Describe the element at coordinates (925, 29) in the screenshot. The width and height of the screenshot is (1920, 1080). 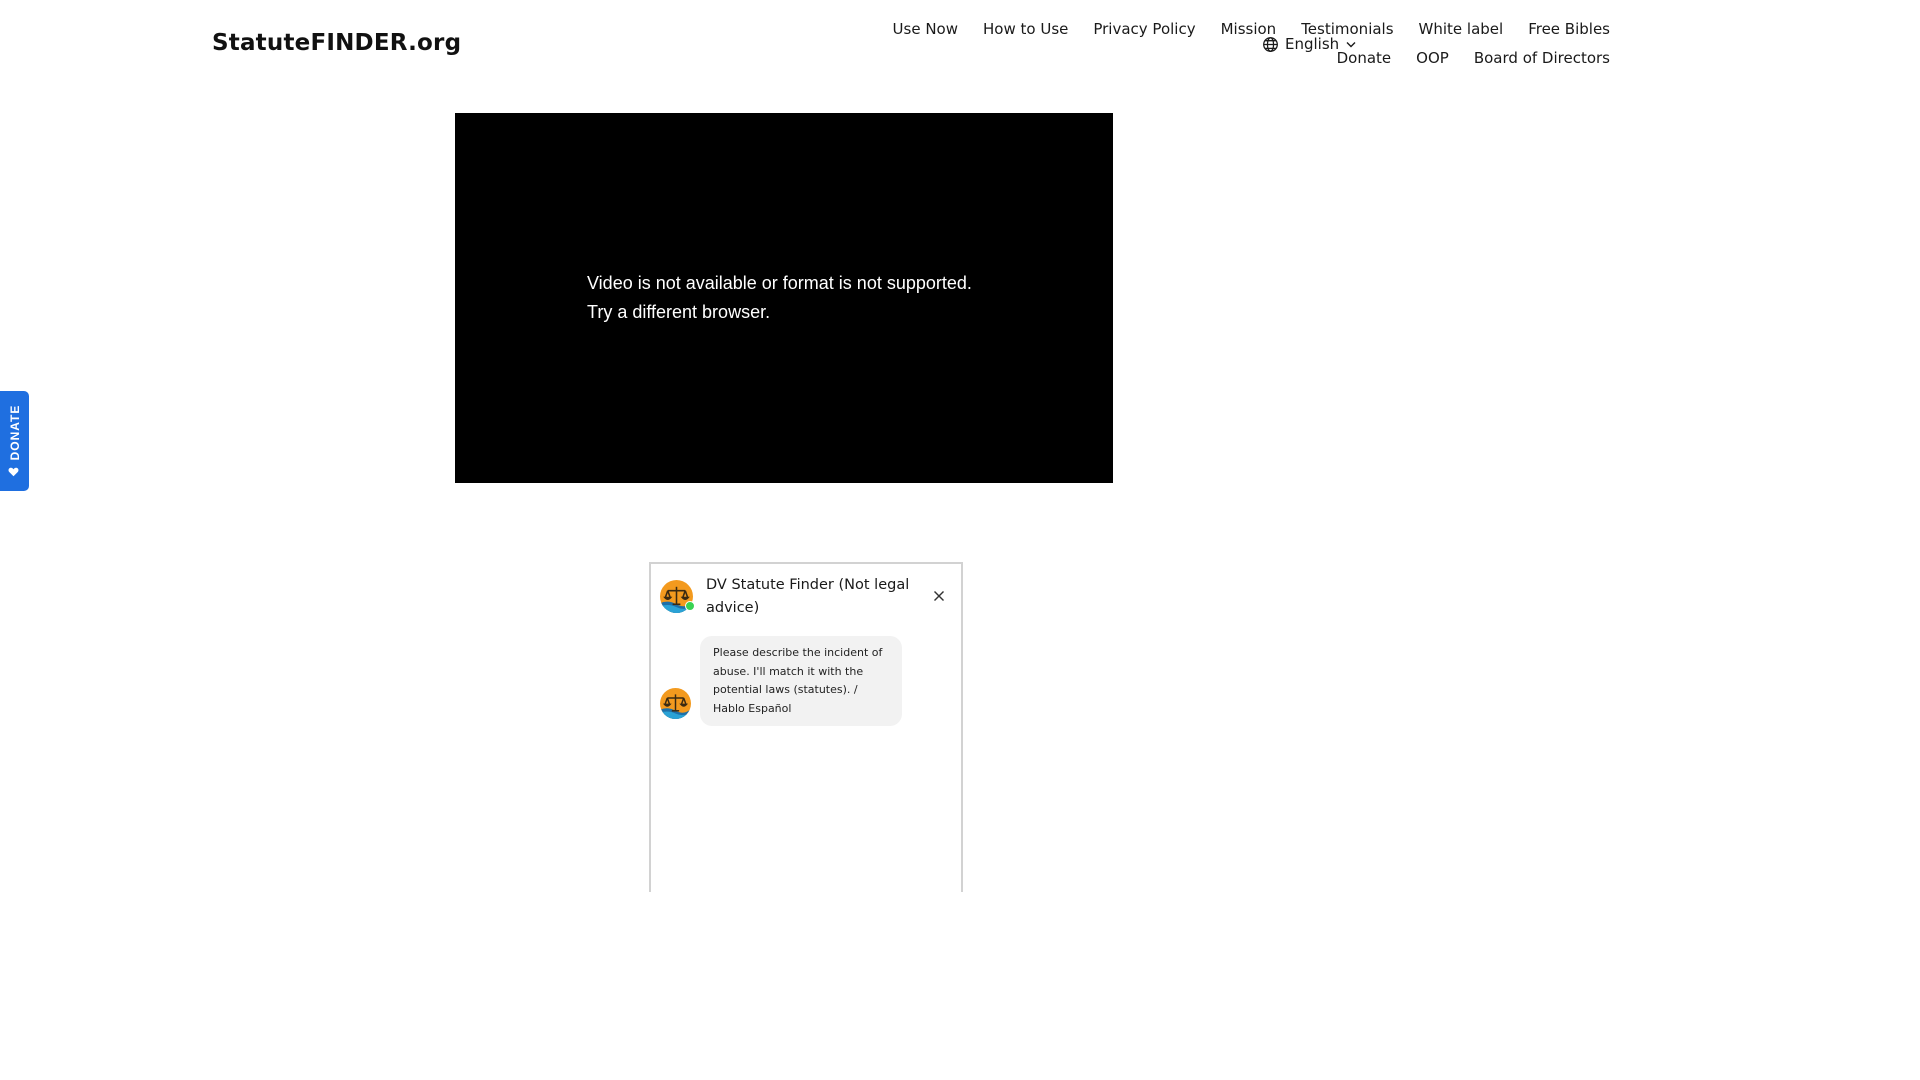
I see `nav-item-use-now: Use Now` at that location.